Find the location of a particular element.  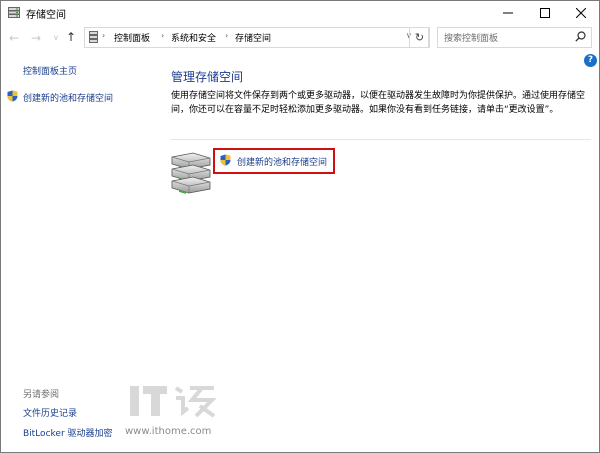

forward-arrow-icon: → is located at coordinates (36, 38).